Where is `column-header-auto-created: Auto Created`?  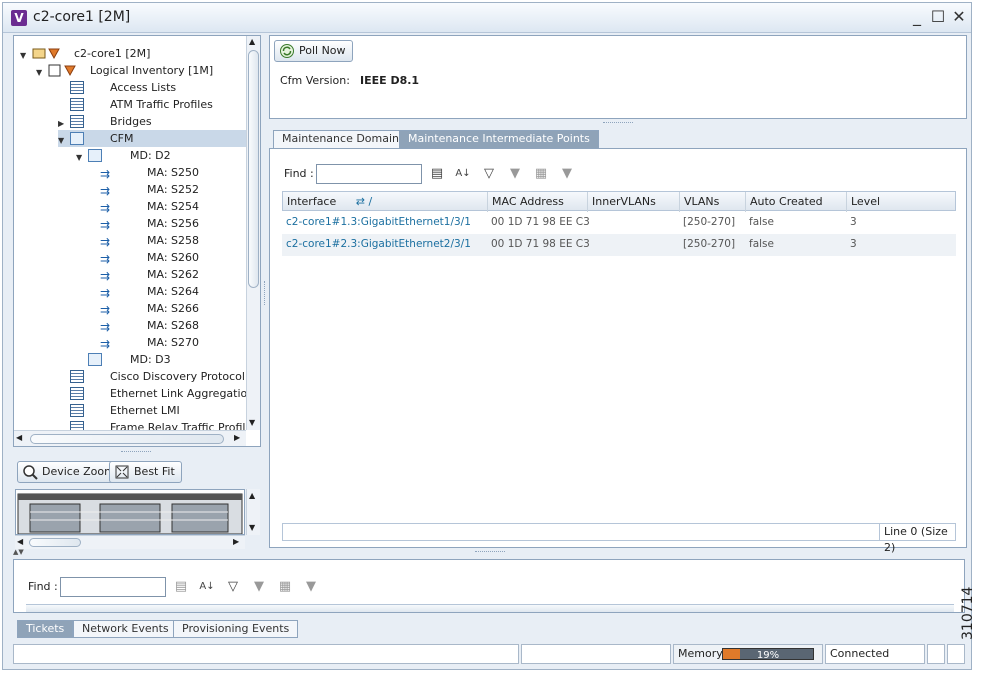 column-header-auto-created: Auto Created is located at coordinates (796, 202).